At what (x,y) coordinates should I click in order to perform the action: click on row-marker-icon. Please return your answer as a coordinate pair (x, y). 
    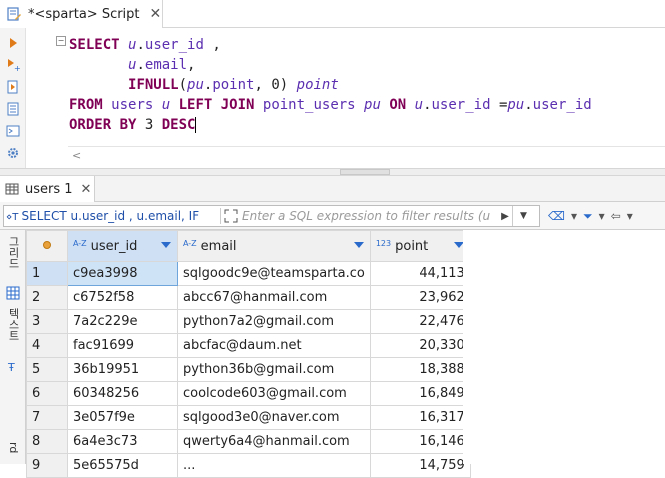
    Looking at the image, I should click on (47, 244).